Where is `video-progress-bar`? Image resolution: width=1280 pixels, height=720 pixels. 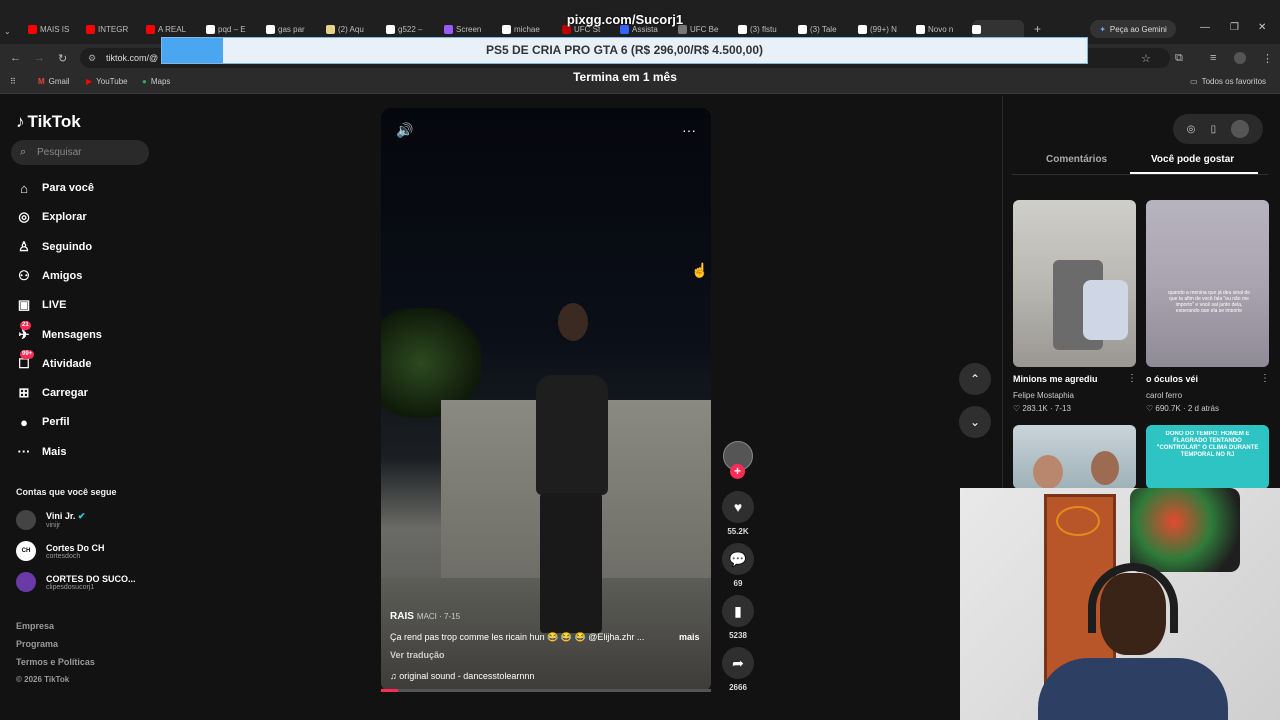
video-progress-bar is located at coordinates (546, 690).